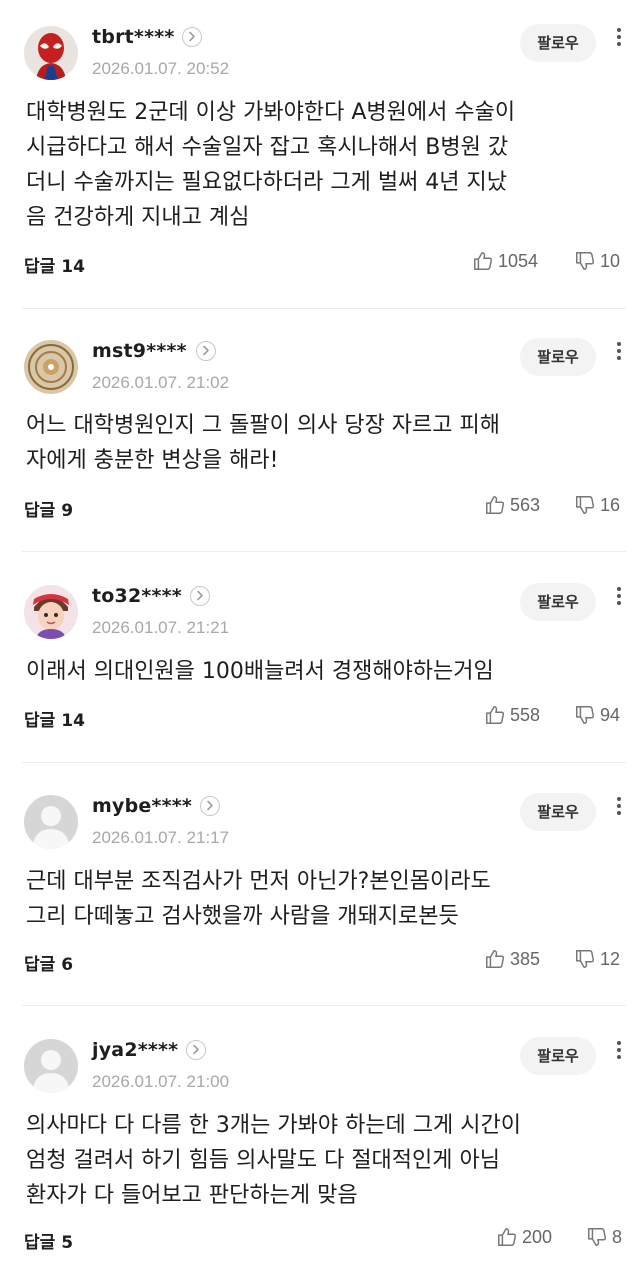 The height and width of the screenshot is (1280, 640). Describe the element at coordinates (617, 1236) in the screenshot. I see `dislike-count: 8` at that location.